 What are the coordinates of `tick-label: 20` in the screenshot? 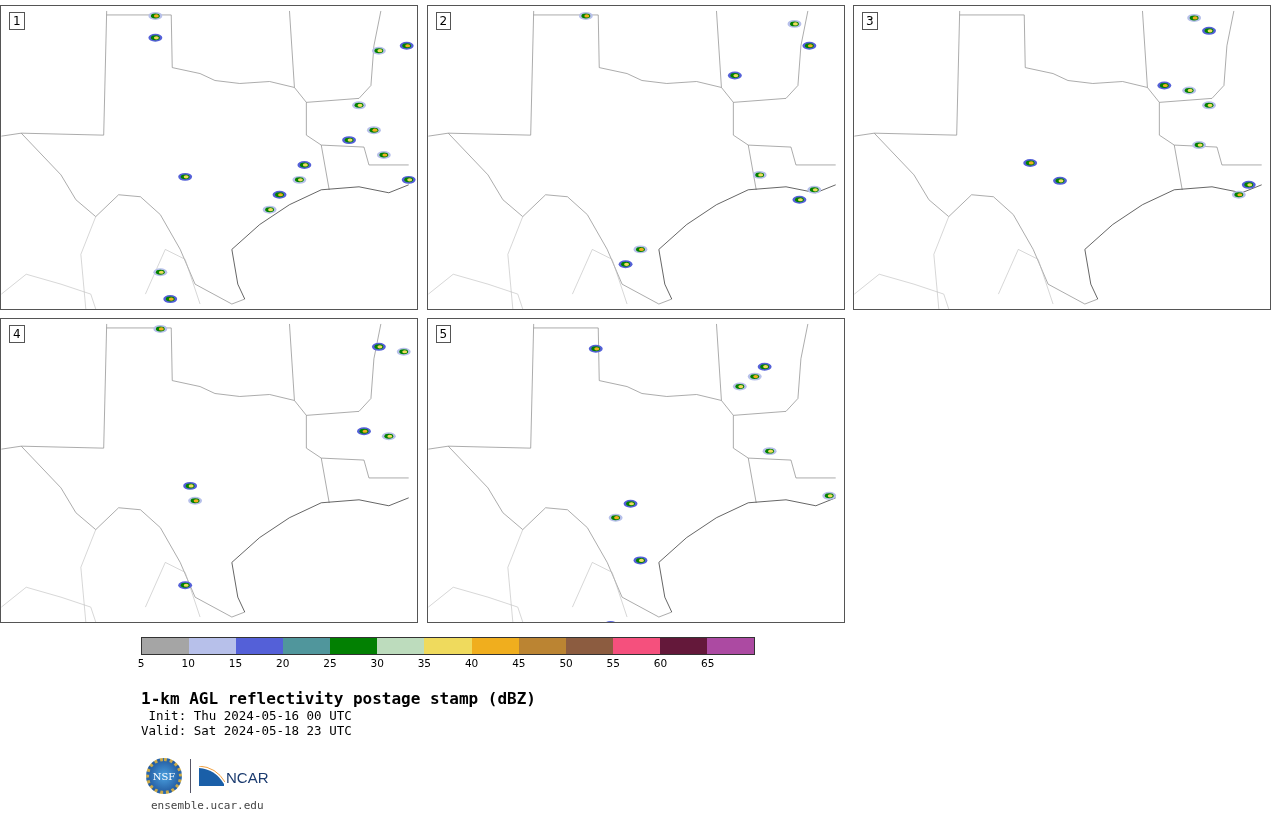 It's located at (283, 663).